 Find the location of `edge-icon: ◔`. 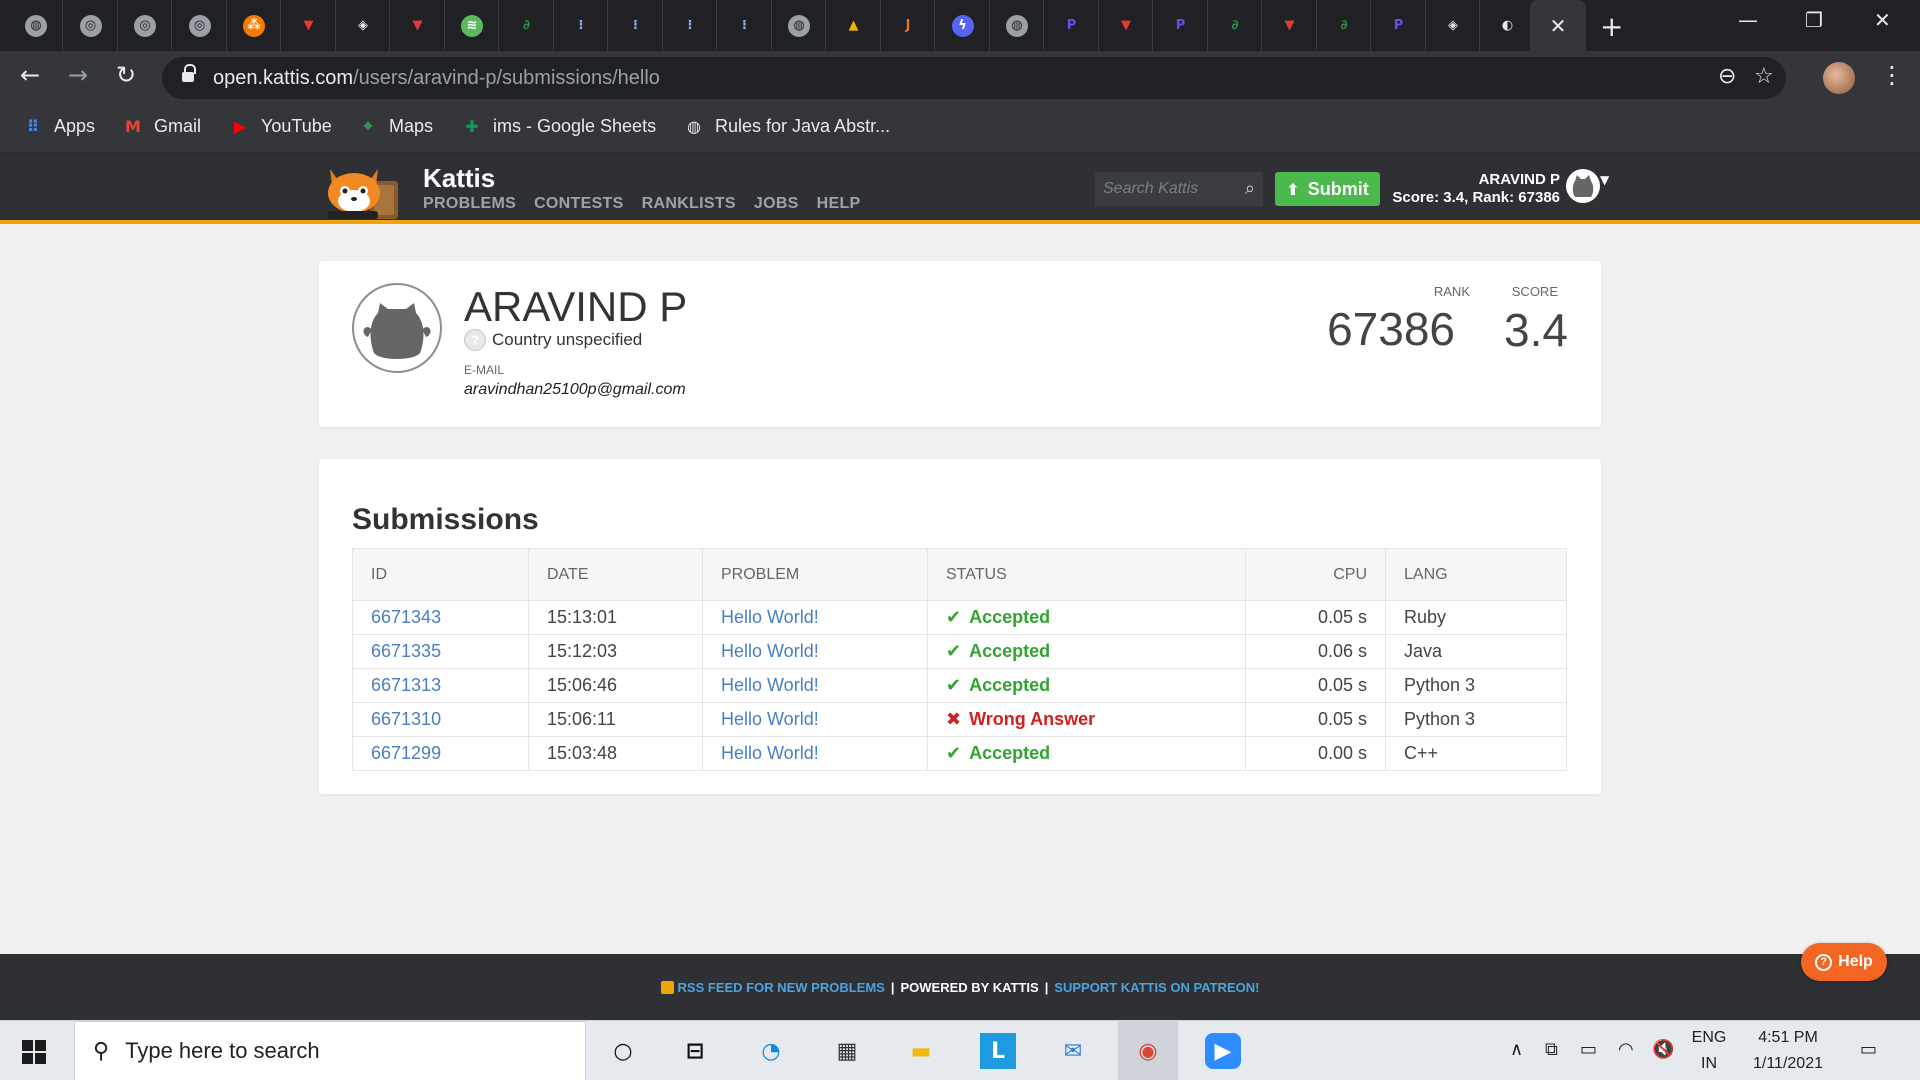

edge-icon: ◔ is located at coordinates (771, 1051).